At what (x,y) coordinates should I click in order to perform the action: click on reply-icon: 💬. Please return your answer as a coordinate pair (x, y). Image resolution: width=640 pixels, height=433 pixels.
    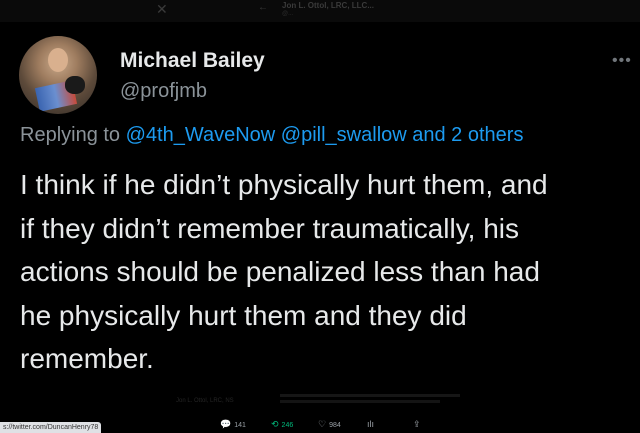
    Looking at the image, I should click on (226, 424).